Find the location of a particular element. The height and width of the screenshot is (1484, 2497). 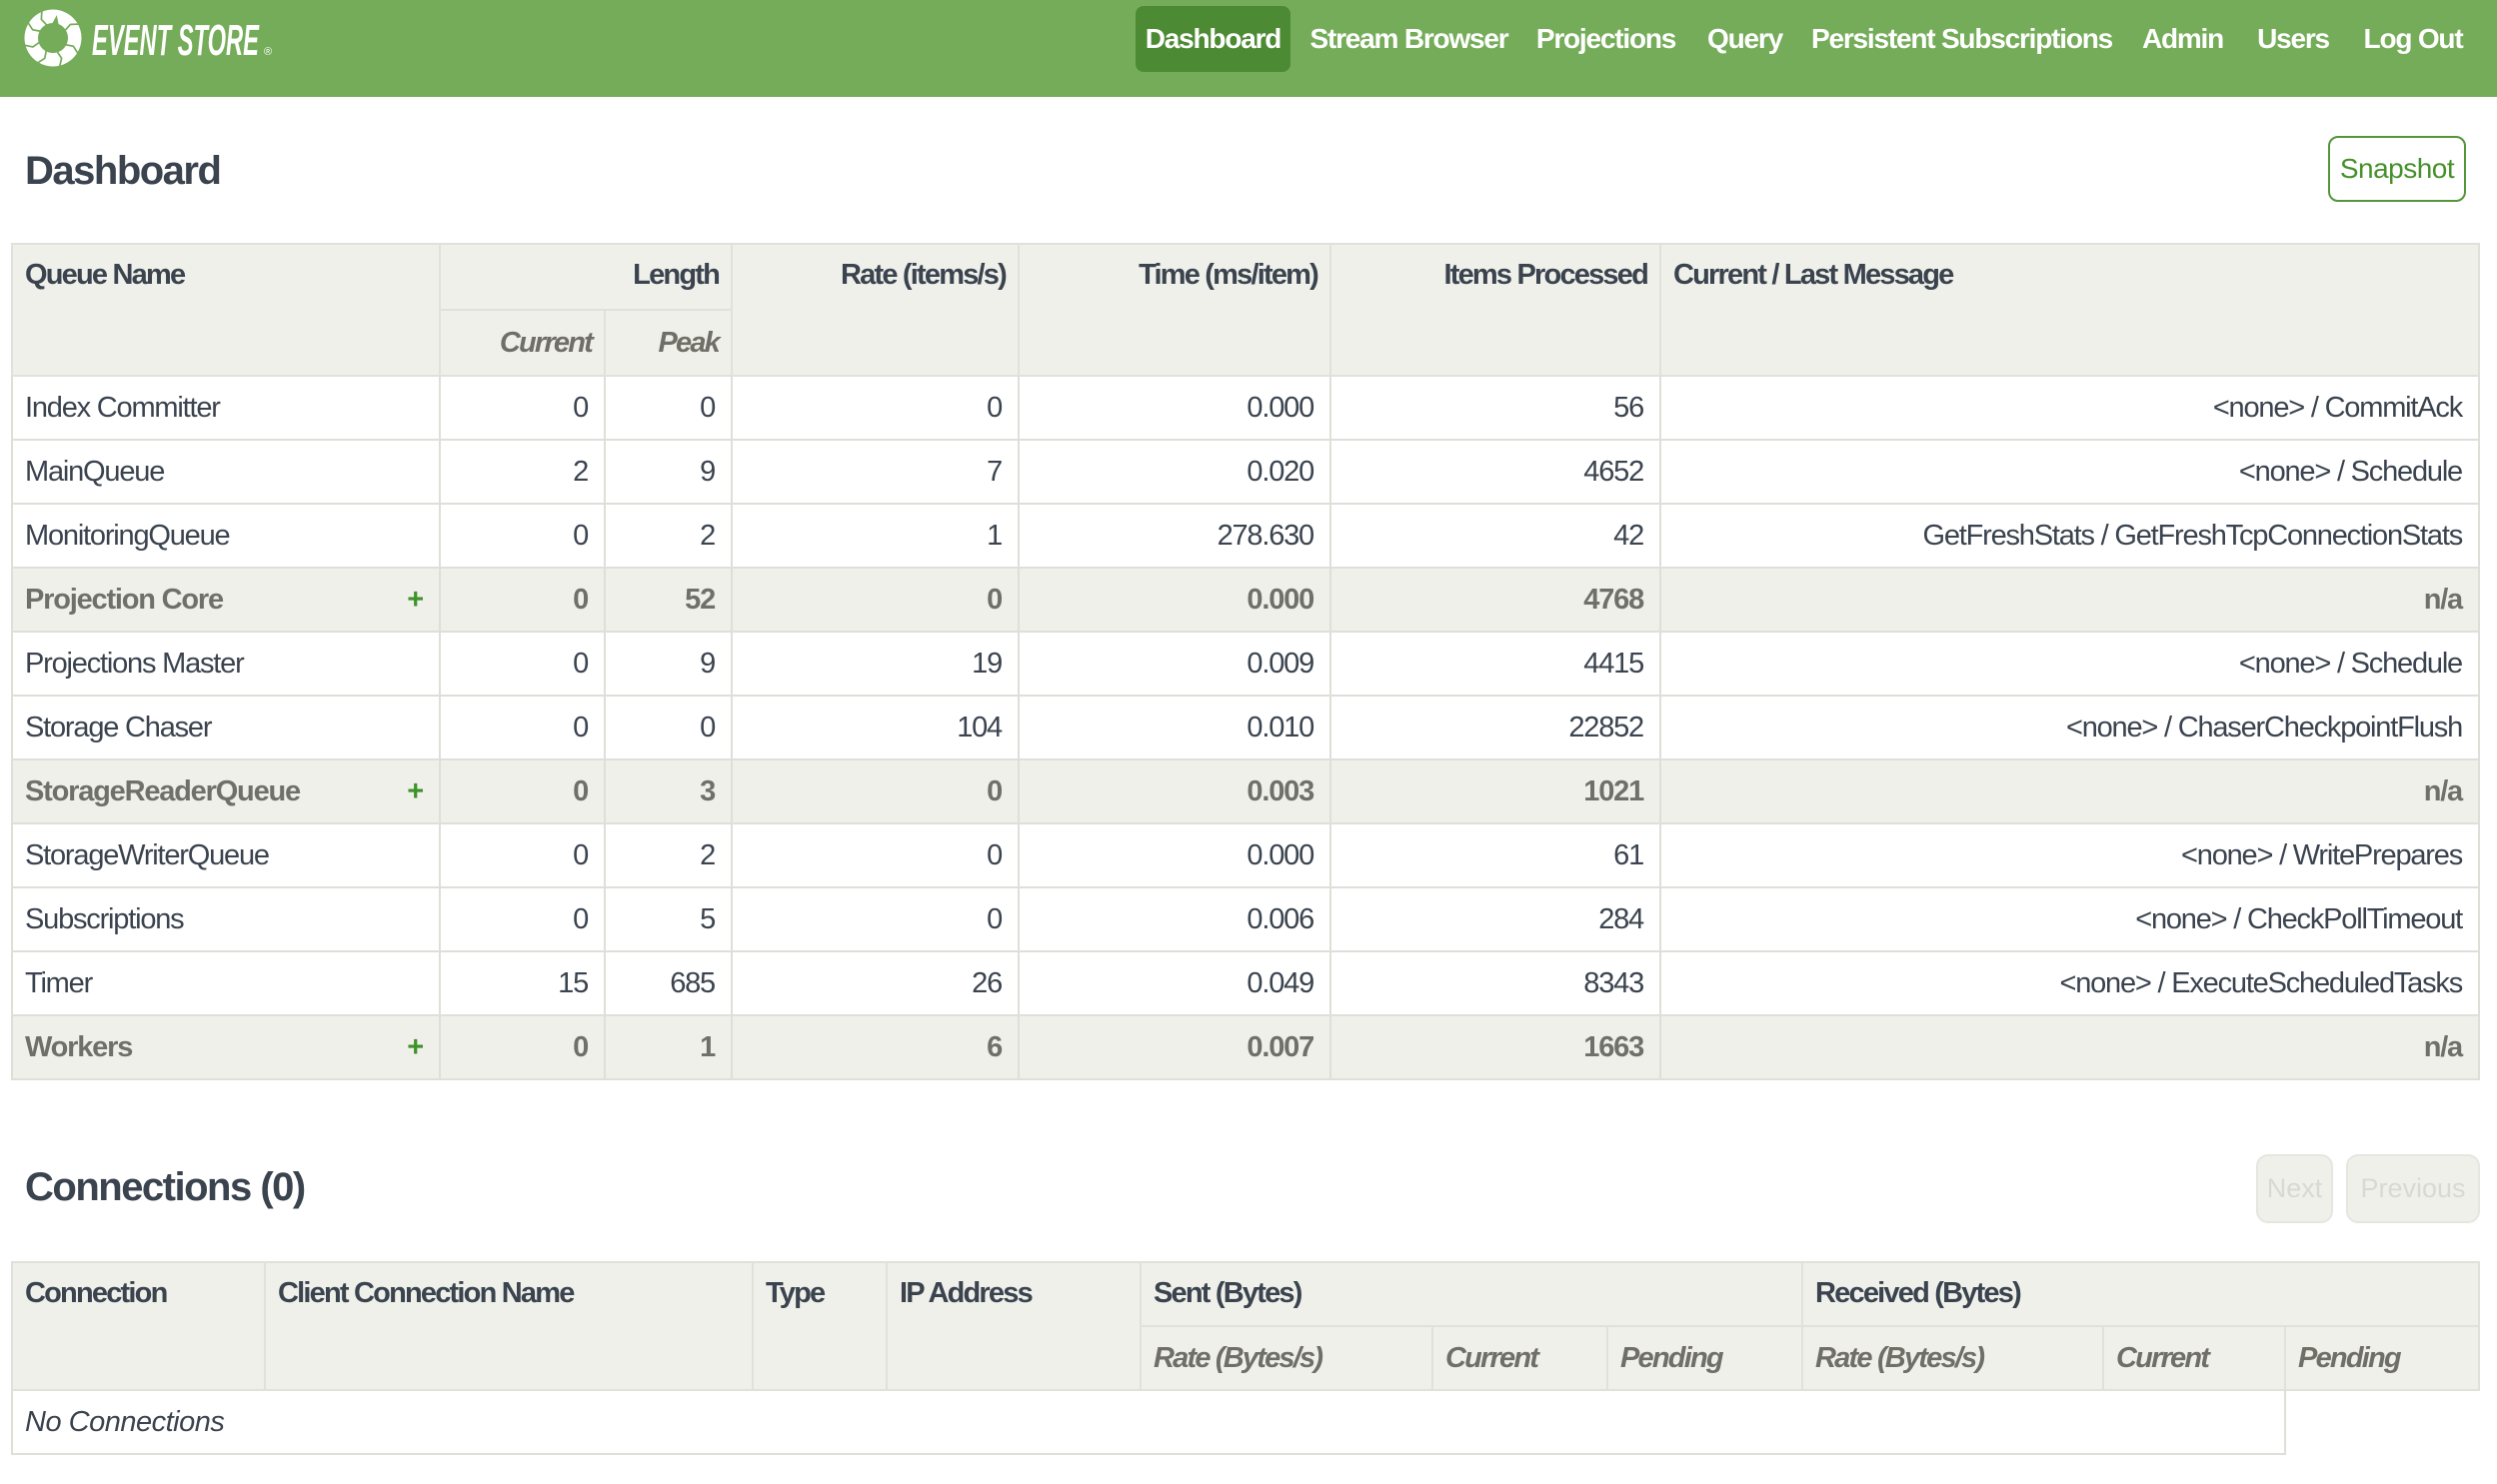

svg-text: EVENT STORE is located at coordinates (176, 40).